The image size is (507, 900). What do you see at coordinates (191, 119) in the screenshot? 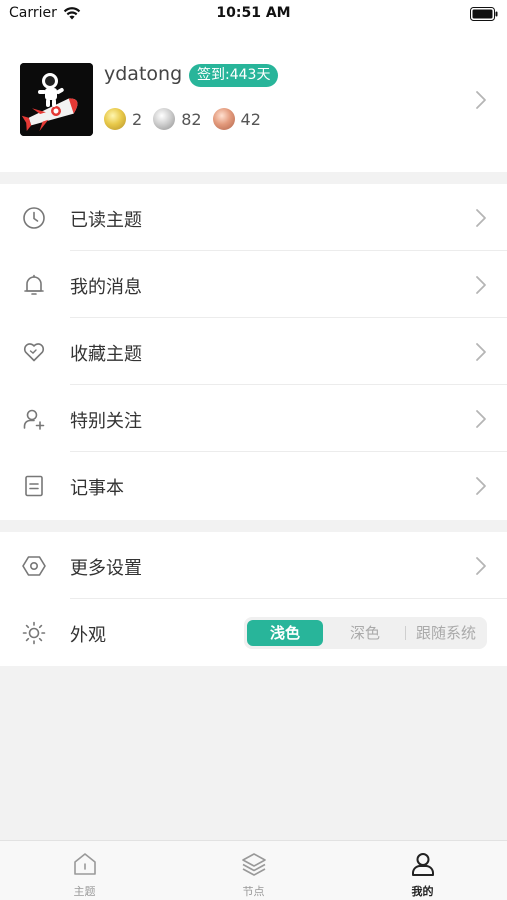
I see `silver-coin-count: 82` at bounding box center [191, 119].